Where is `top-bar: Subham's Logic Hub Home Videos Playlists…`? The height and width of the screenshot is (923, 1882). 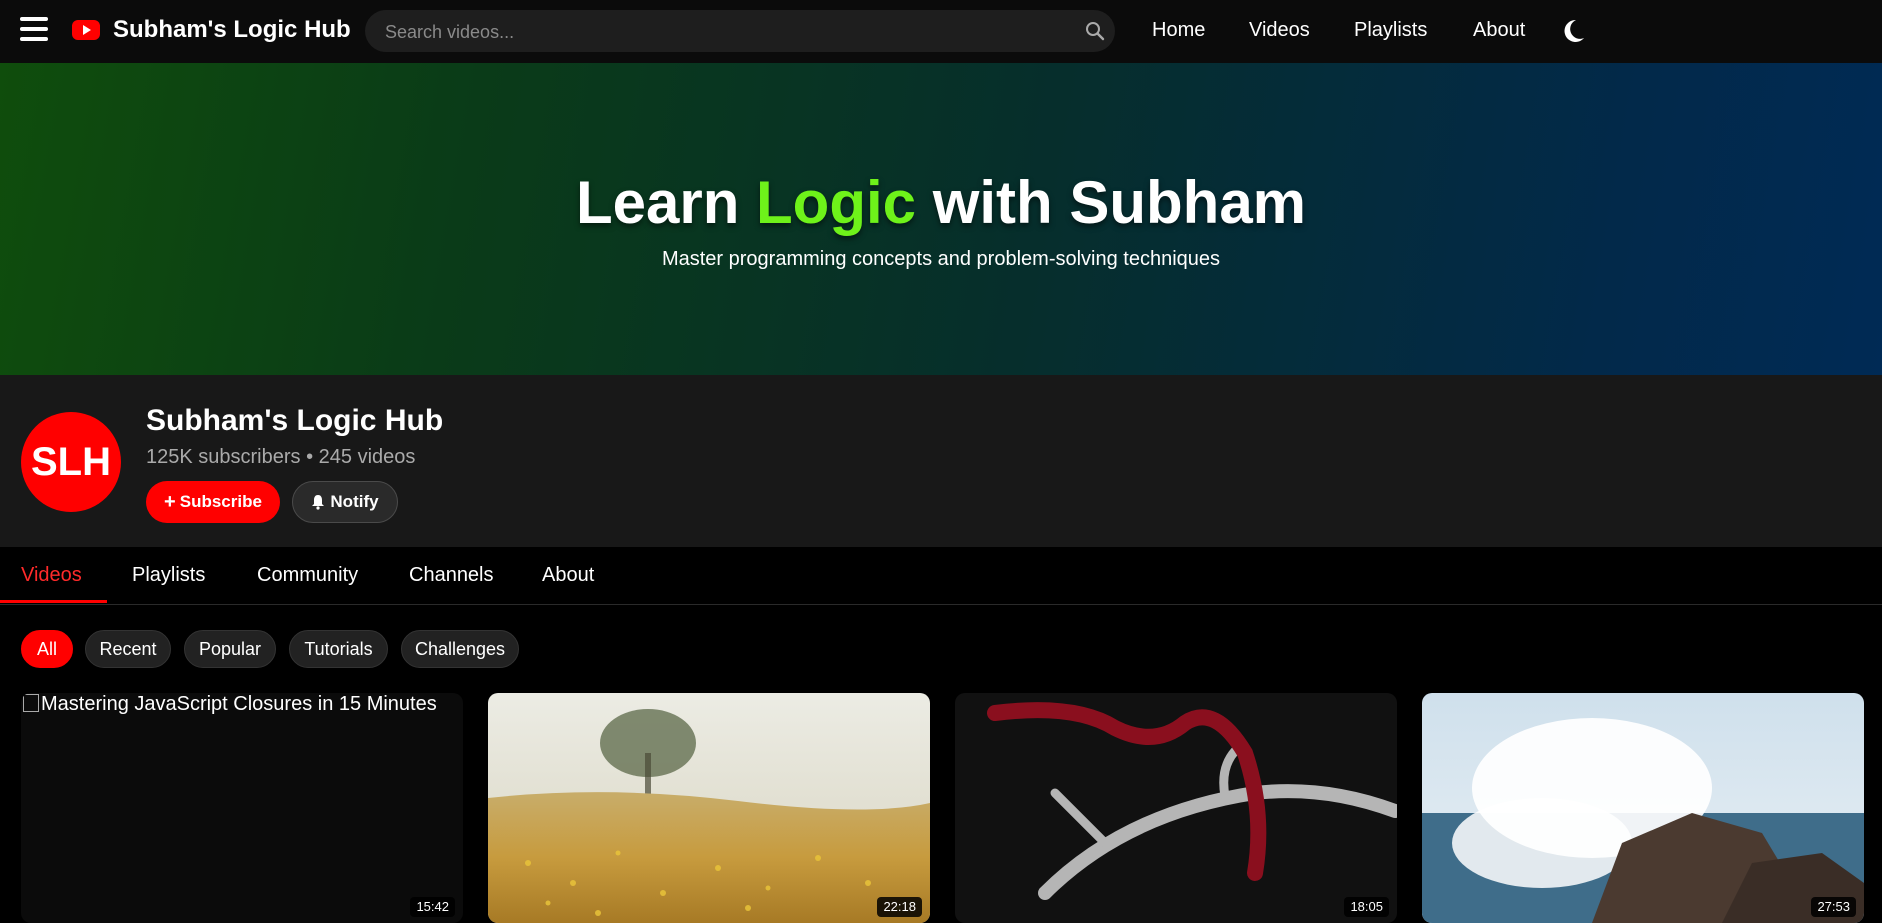 top-bar: Subham's Logic Hub Home Videos Playlists… is located at coordinates (941, 31).